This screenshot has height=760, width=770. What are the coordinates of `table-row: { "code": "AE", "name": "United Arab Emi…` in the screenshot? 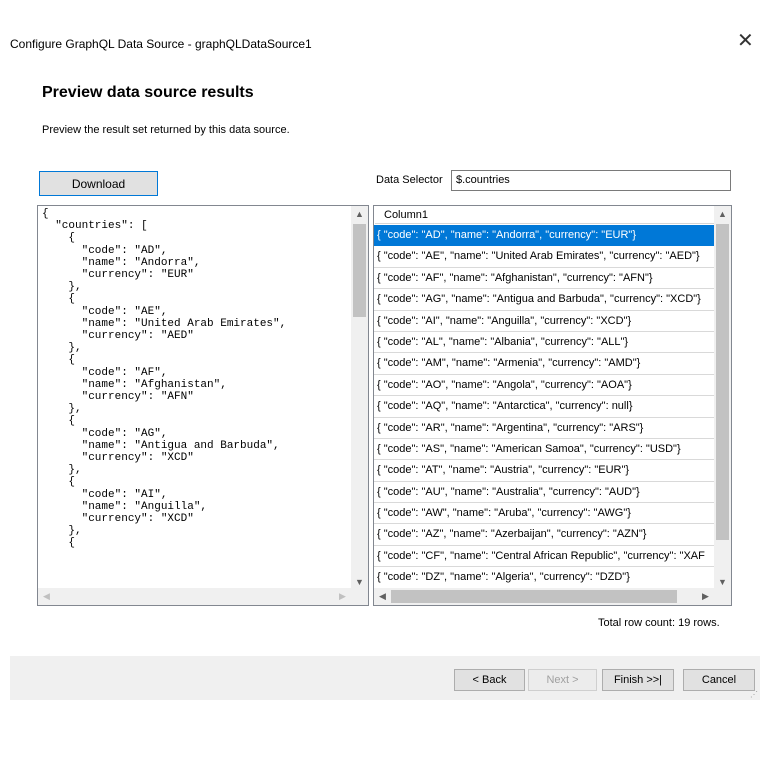 It's located at (544, 257).